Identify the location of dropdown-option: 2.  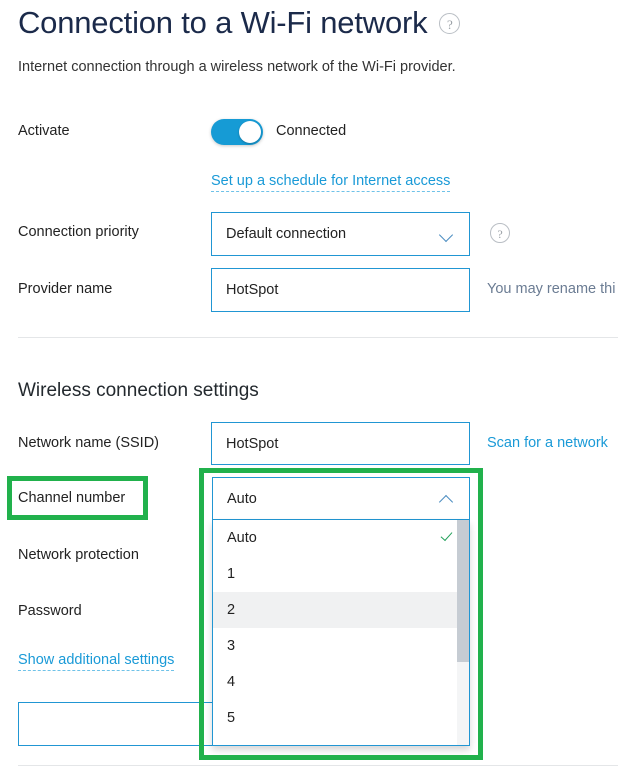
(341, 610).